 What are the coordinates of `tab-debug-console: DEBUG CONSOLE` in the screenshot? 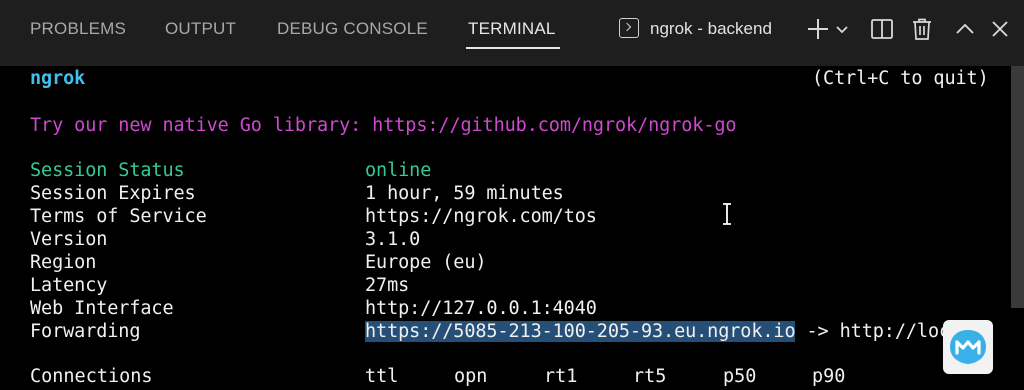 It's located at (352, 29).